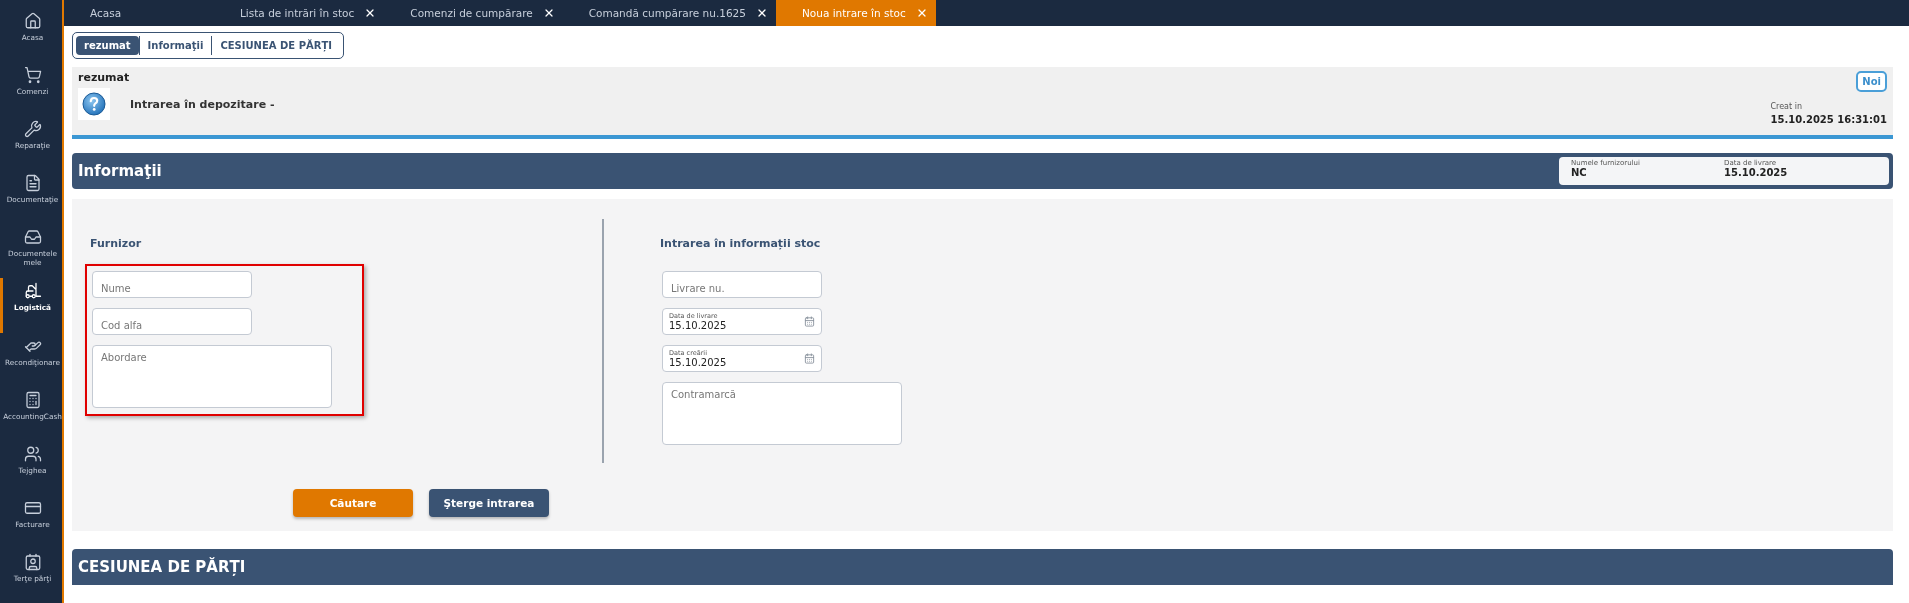 This screenshot has width=1909, height=603. I want to click on summary-title: rezumat, so click(104, 77).